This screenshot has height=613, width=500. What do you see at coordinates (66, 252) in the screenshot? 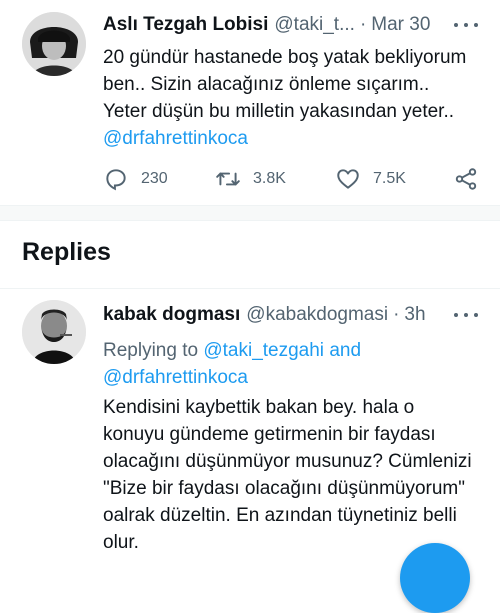
I see `replies-heading: Replies` at bounding box center [66, 252].